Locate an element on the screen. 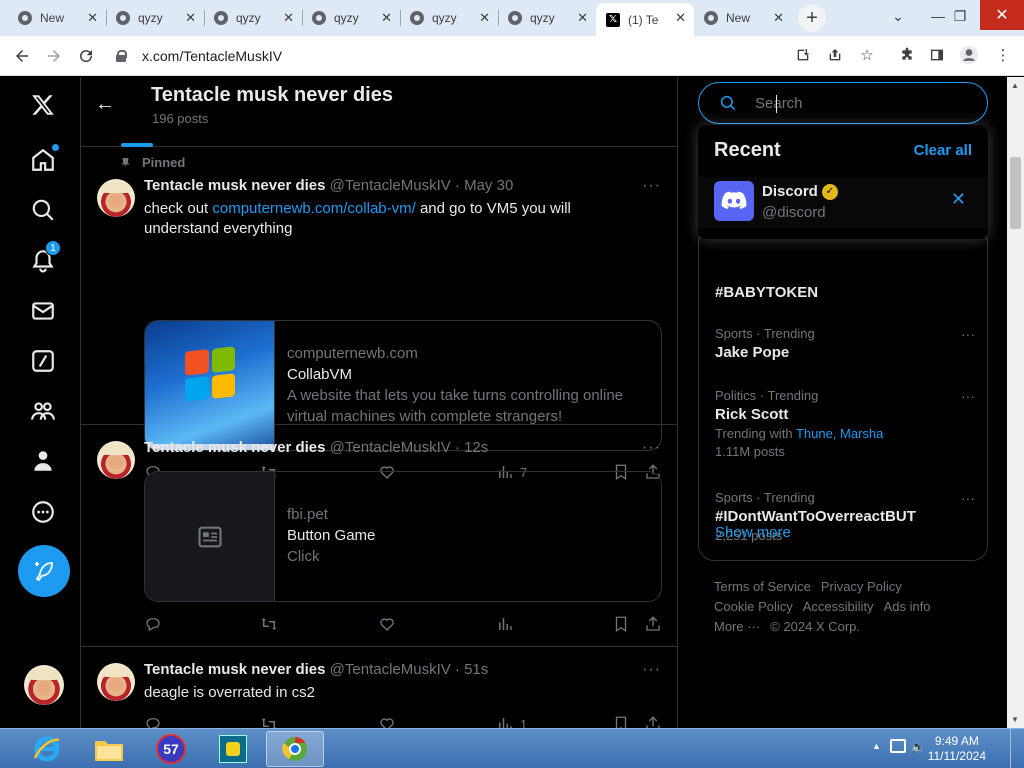 This screenshot has height=768, width=1024. reload-button is located at coordinates (86, 56).